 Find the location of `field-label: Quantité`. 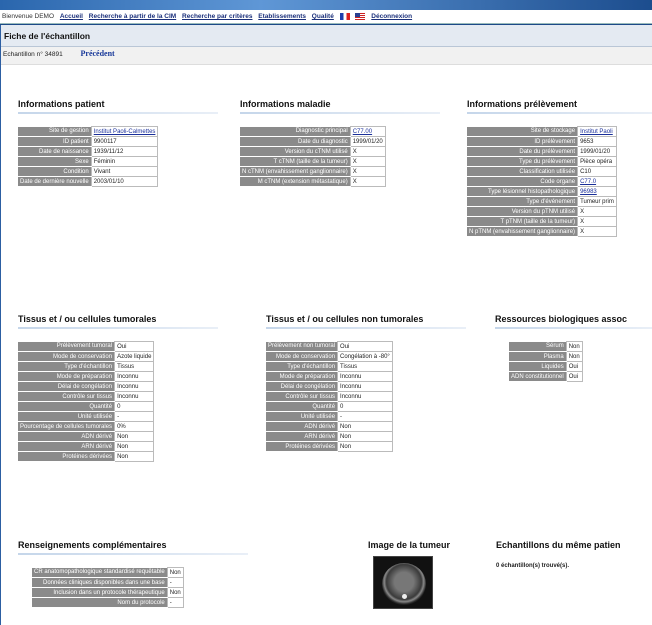

field-label: Quantité is located at coordinates (66, 406).